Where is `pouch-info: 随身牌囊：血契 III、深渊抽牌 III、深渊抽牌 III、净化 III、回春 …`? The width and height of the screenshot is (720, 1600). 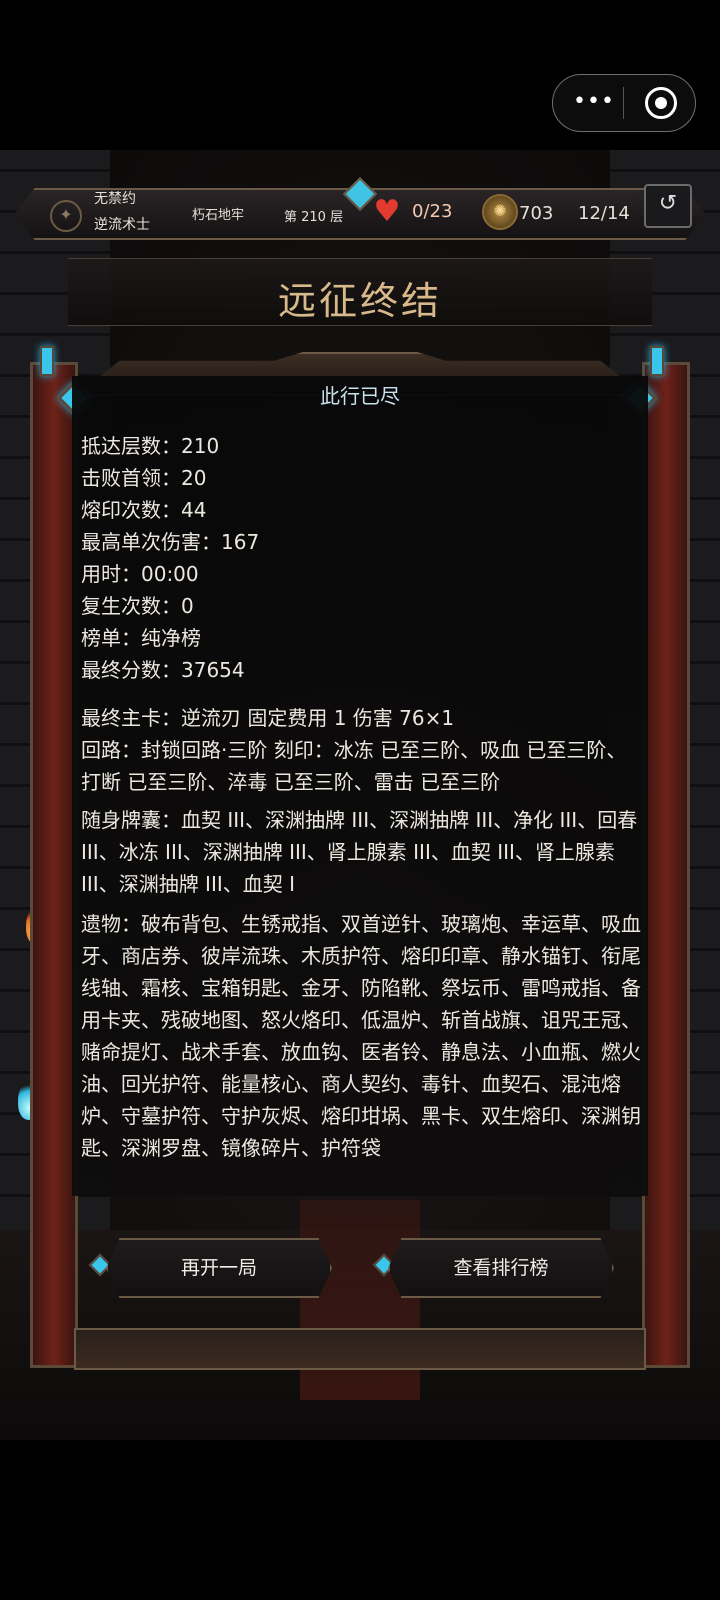 pouch-info: 随身牌囊：血契 III、深渊抽牌 III、深渊抽牌 III、净化 III、回春 … is located at coordinates (359, 852).